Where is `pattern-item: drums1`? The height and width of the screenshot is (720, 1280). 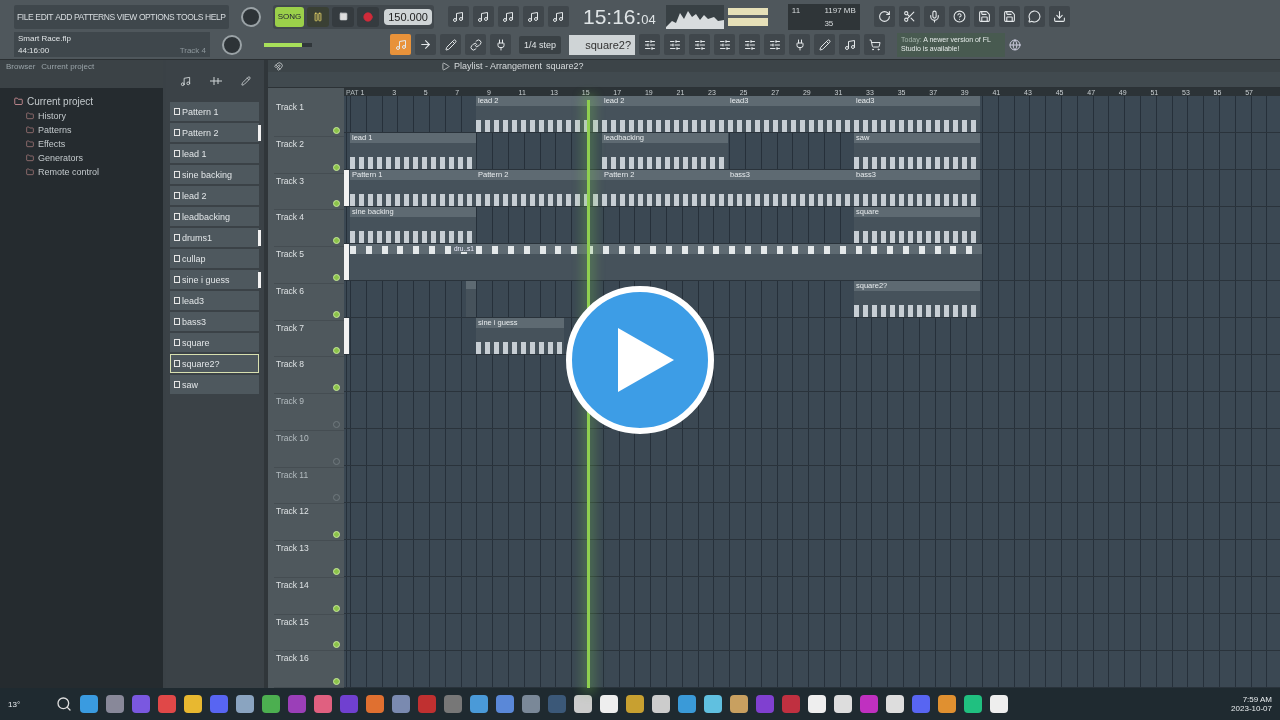 pattern-item: drums1 is located at coordinates (214, 237).